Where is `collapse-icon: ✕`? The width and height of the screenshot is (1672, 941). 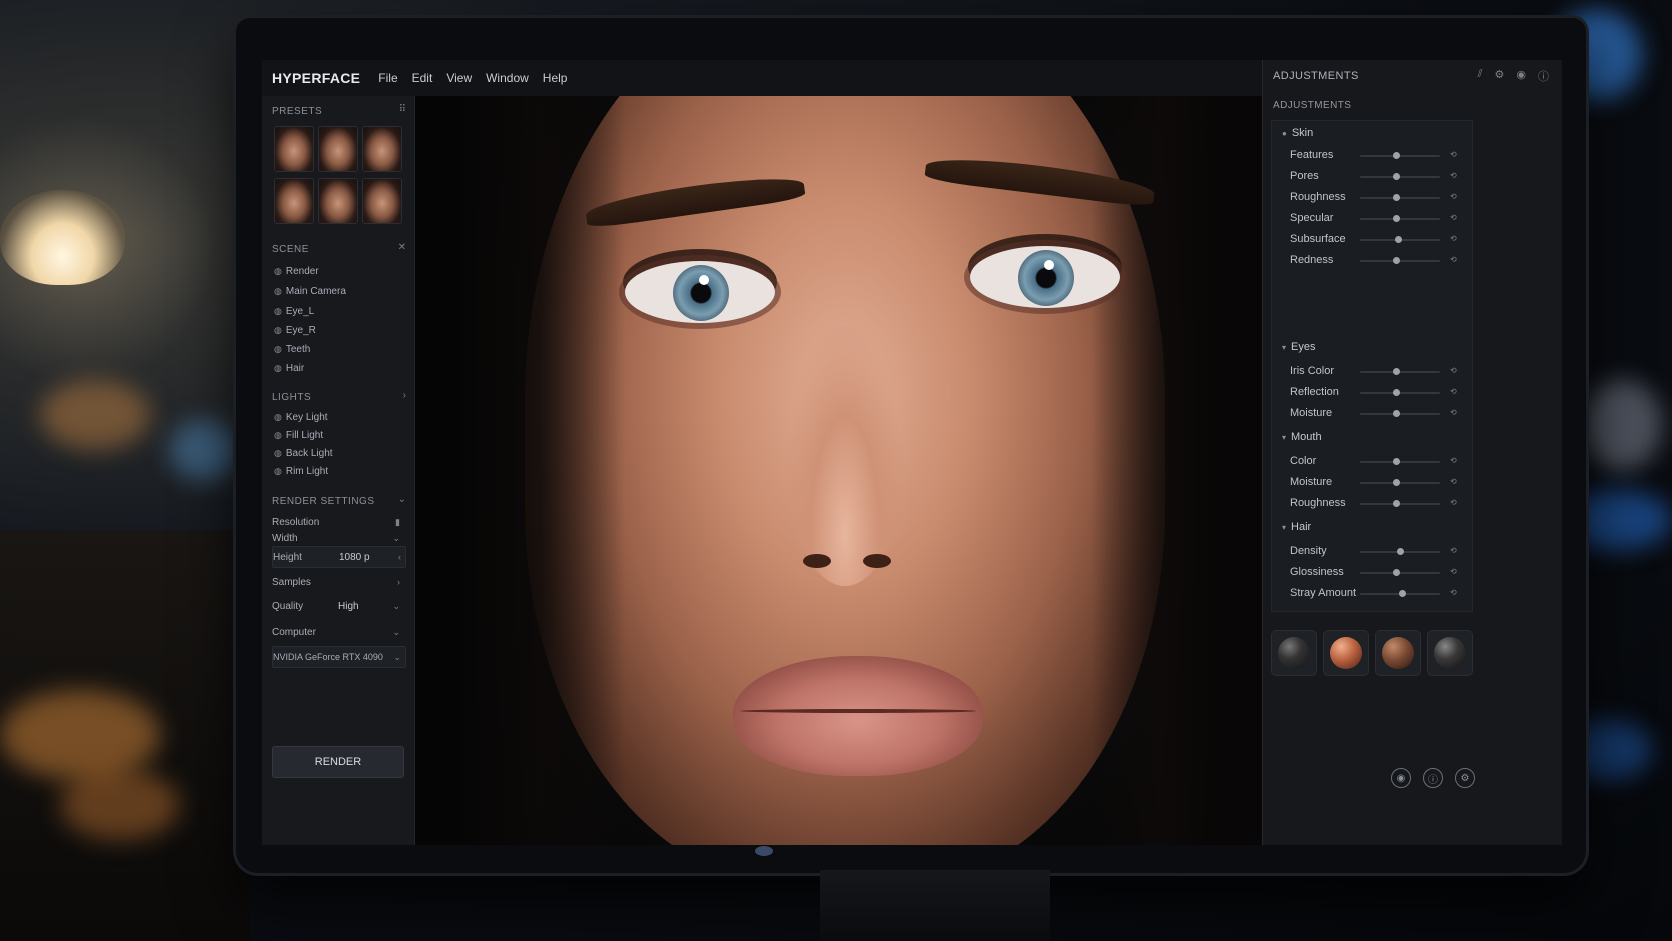 collapse-icon: ✕ is located at coordinates (402, 247).